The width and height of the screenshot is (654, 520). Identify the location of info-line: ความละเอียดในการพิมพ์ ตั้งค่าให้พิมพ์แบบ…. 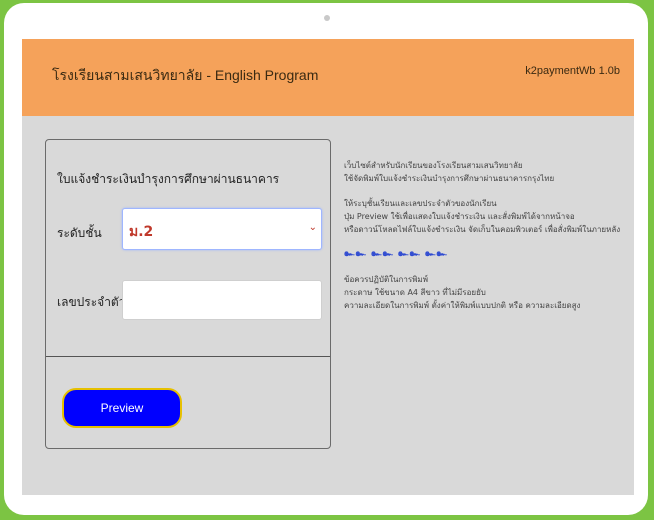
(462, 305).